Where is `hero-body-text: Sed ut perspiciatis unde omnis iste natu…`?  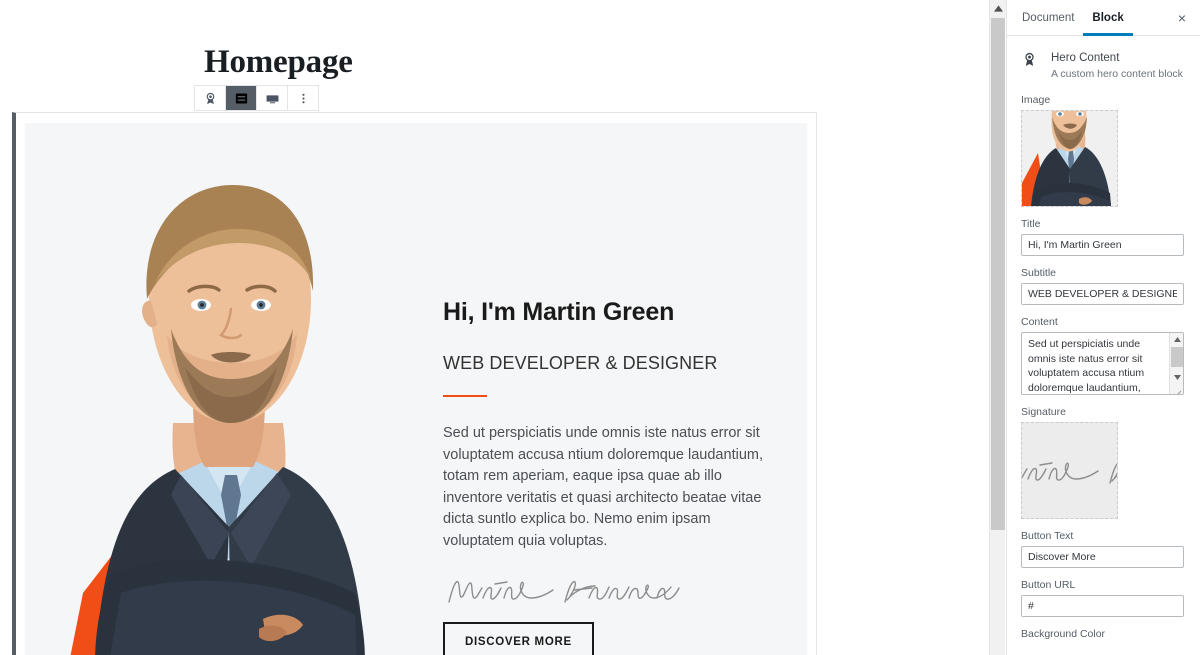
hero-body-text: Sed ut perspiciatis unde omnis iste natu… is located at coordinates (603, 487).